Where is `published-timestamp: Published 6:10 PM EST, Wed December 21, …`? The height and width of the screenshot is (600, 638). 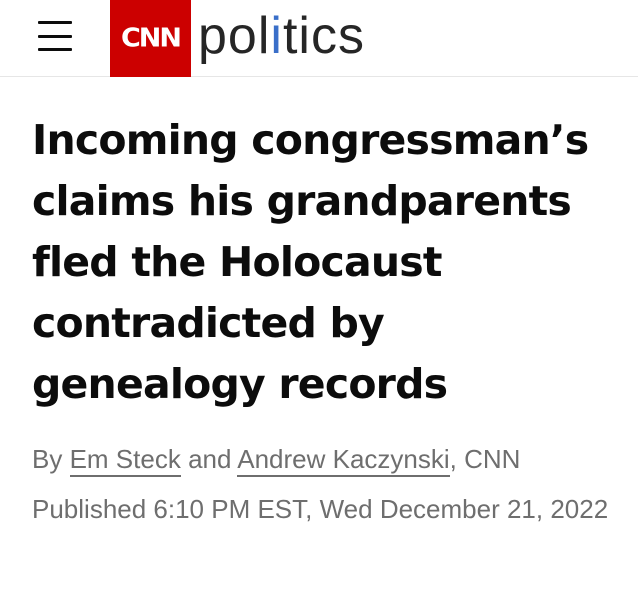
published-timestamp: Published 6:10 PM EST, Wed December 21, … is located at coordinates (320, 509).